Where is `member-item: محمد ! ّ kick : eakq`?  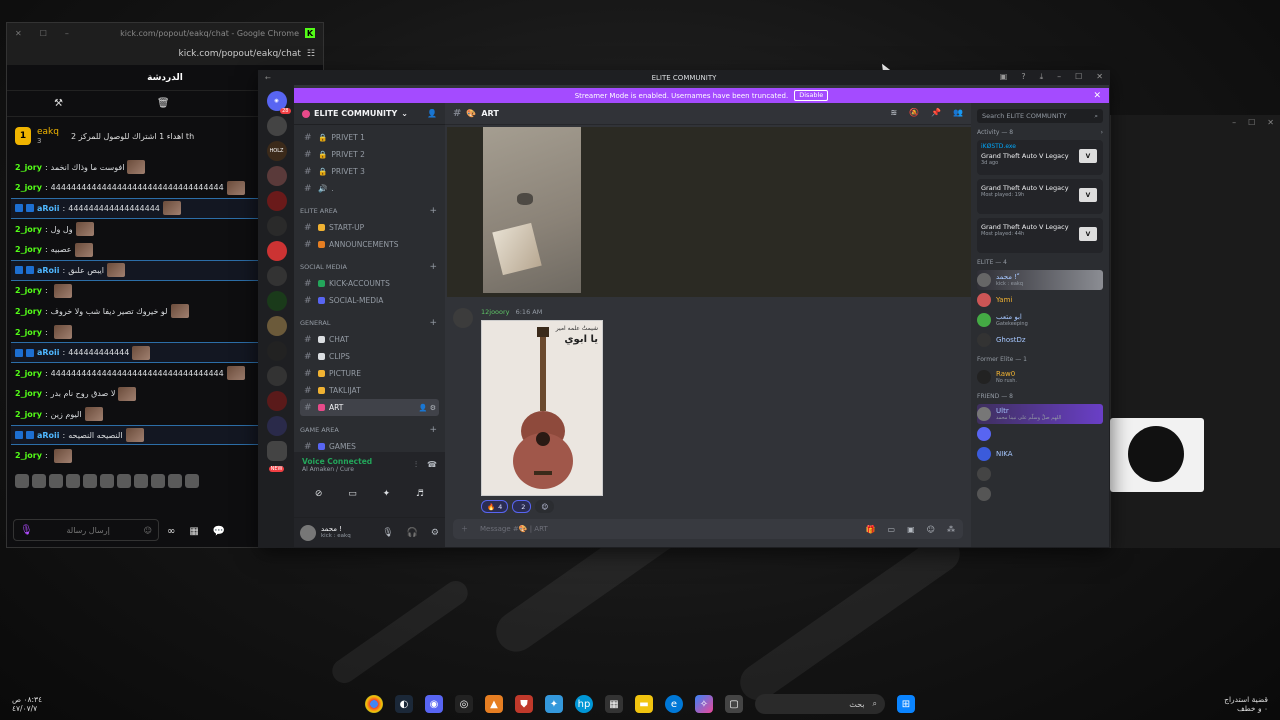 member-item: محمد ! ّ kick : eakq is located at coordinates (1040, 280).